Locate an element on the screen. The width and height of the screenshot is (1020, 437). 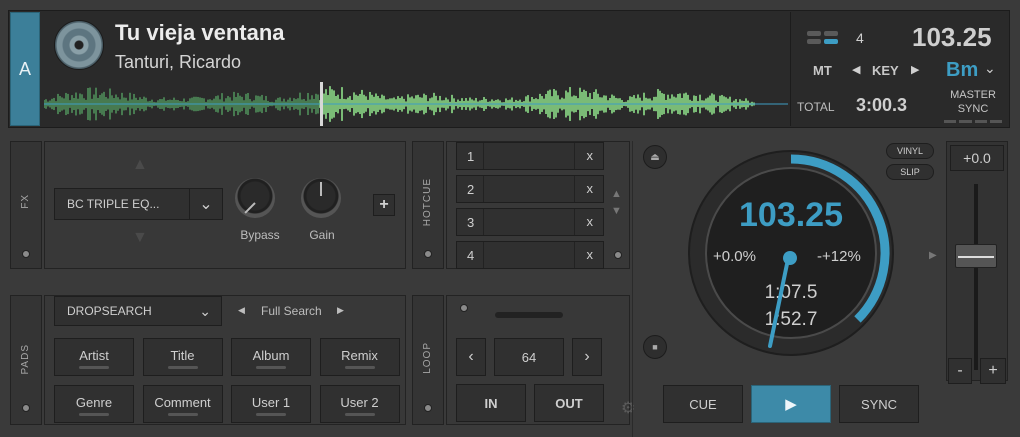
pitch-minus-button: - is located at coordinates (960, 371).